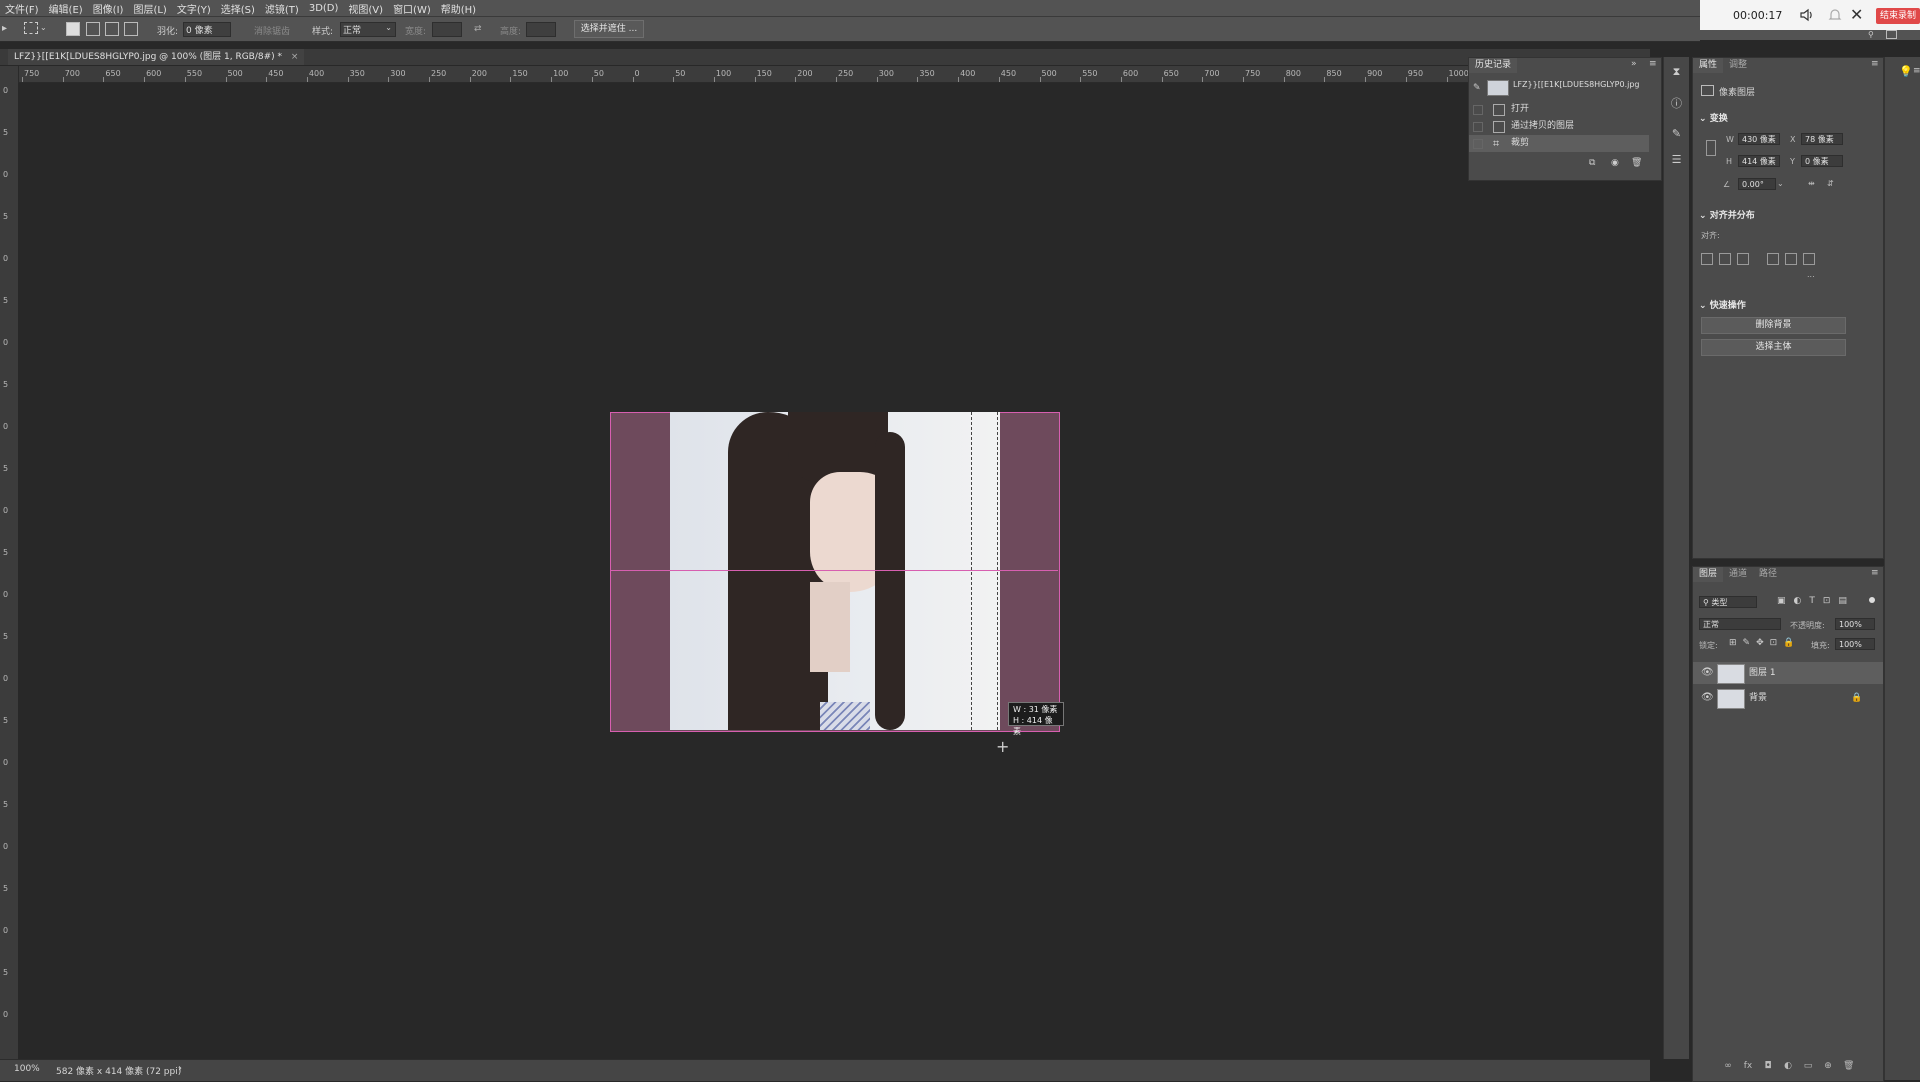  I want to click on tab-layers: 图层, so click(1708, 574).